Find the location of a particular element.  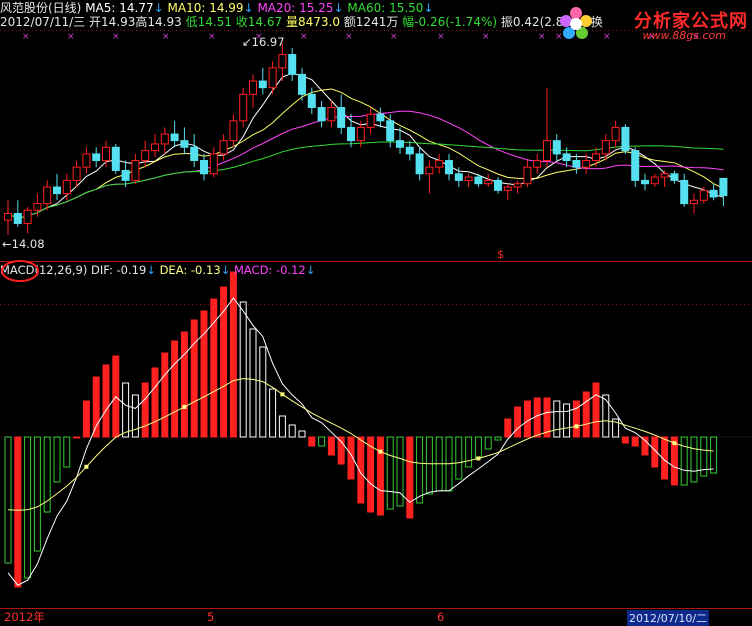

ma60-label: MA60: 15.50 is located at coordinates (385, 8).